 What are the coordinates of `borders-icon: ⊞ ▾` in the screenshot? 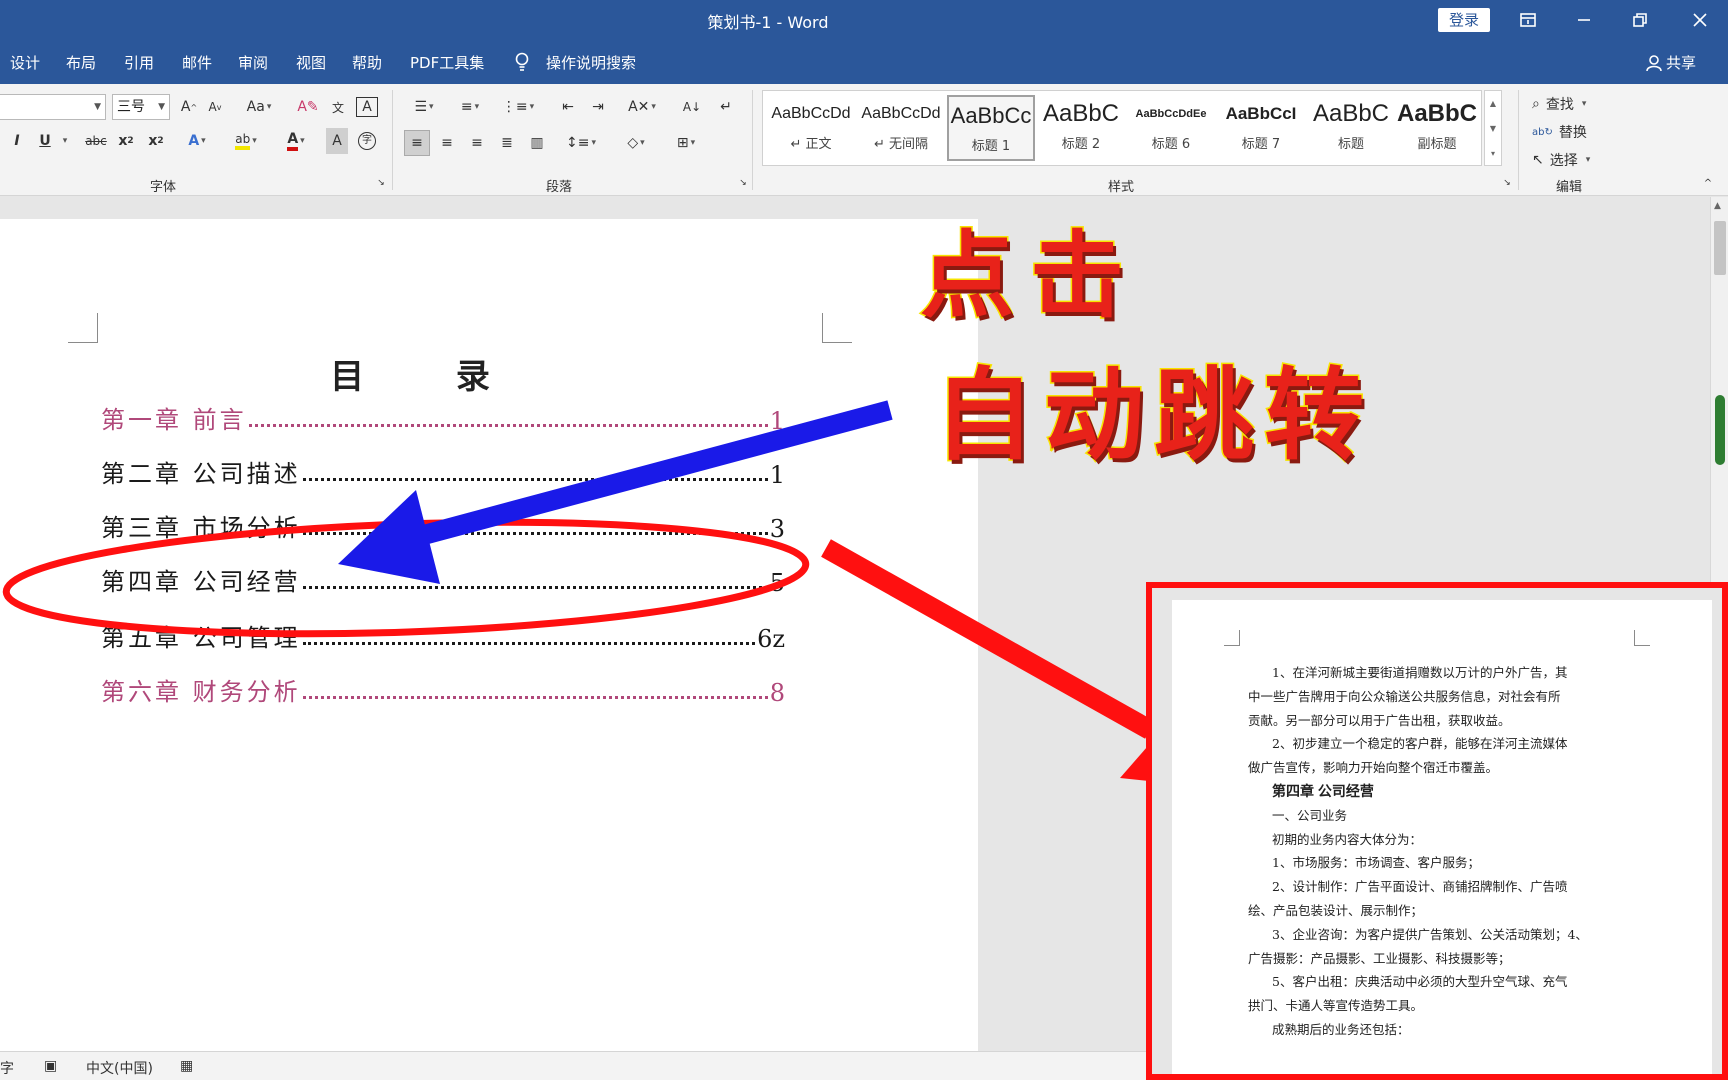 It's located at (686, 143).